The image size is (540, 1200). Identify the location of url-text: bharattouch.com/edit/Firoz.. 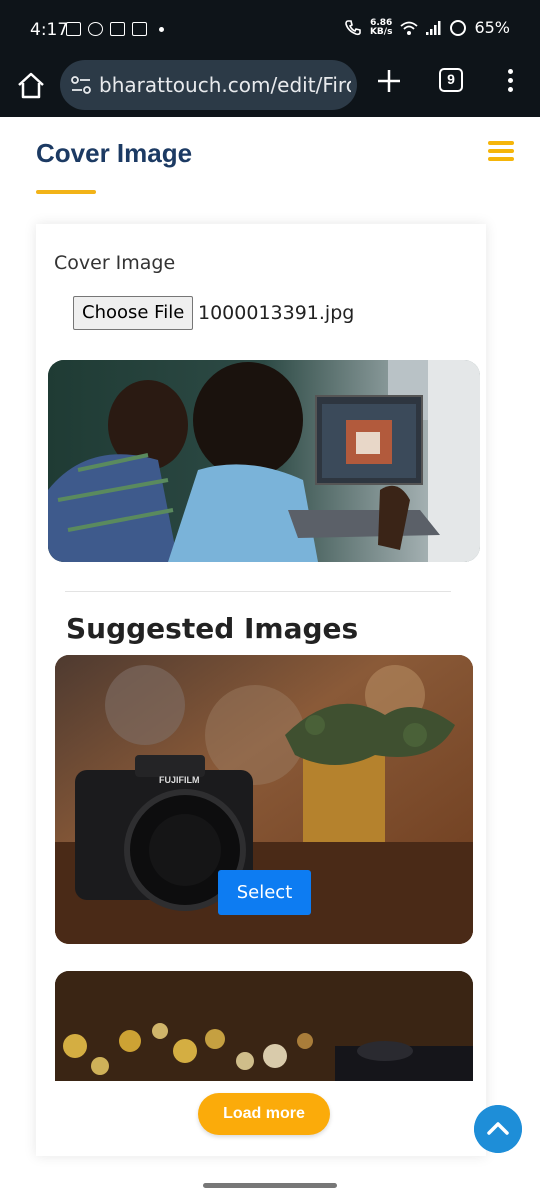
(225, 85).